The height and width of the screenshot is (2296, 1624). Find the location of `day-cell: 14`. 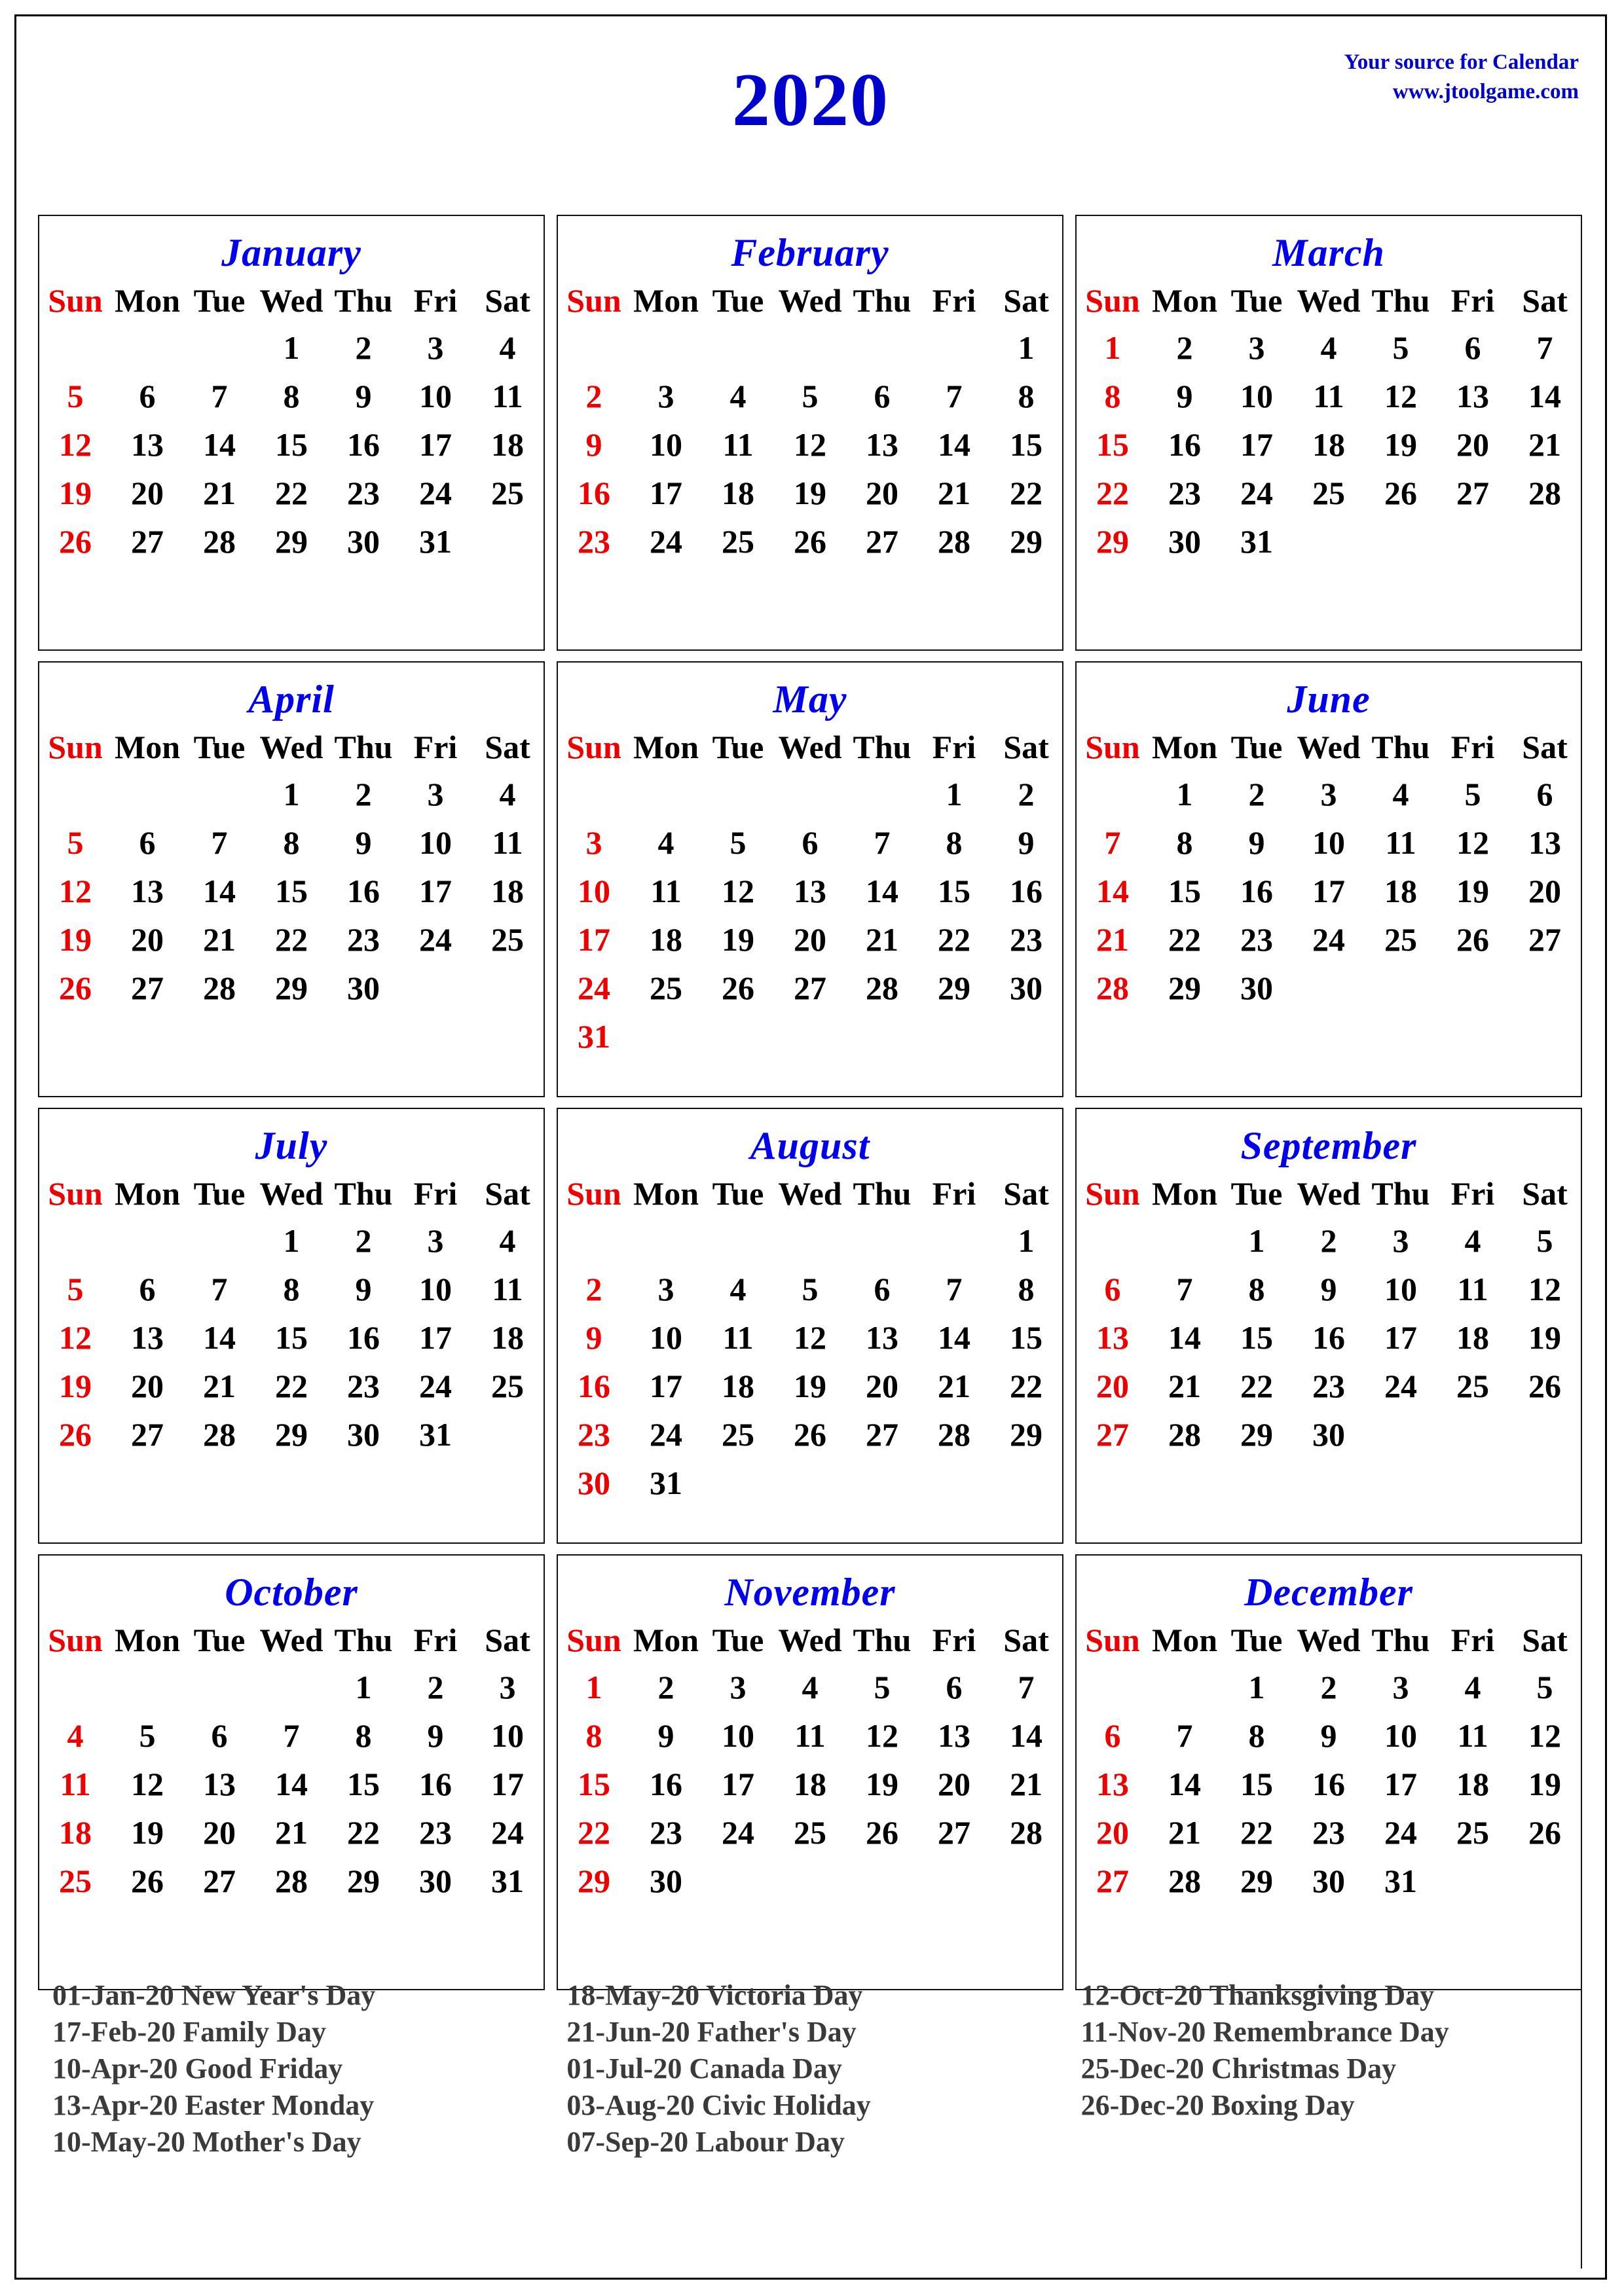

day-cell: 14 is located at coordinates (219, 444).